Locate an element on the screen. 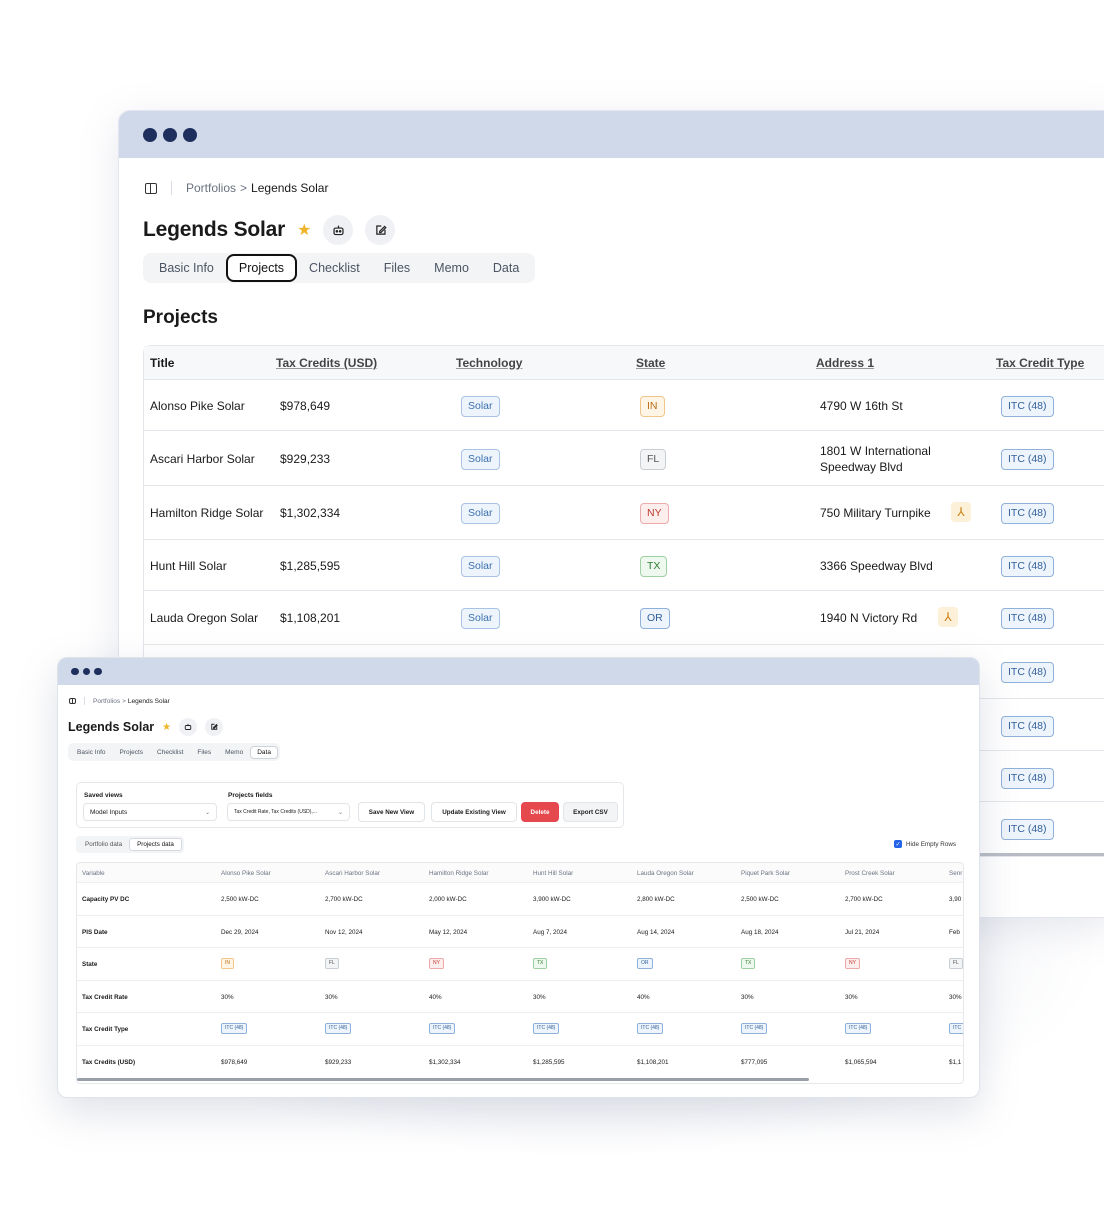  export-csv-button: Export CSV is located at coordinates (590, 812).